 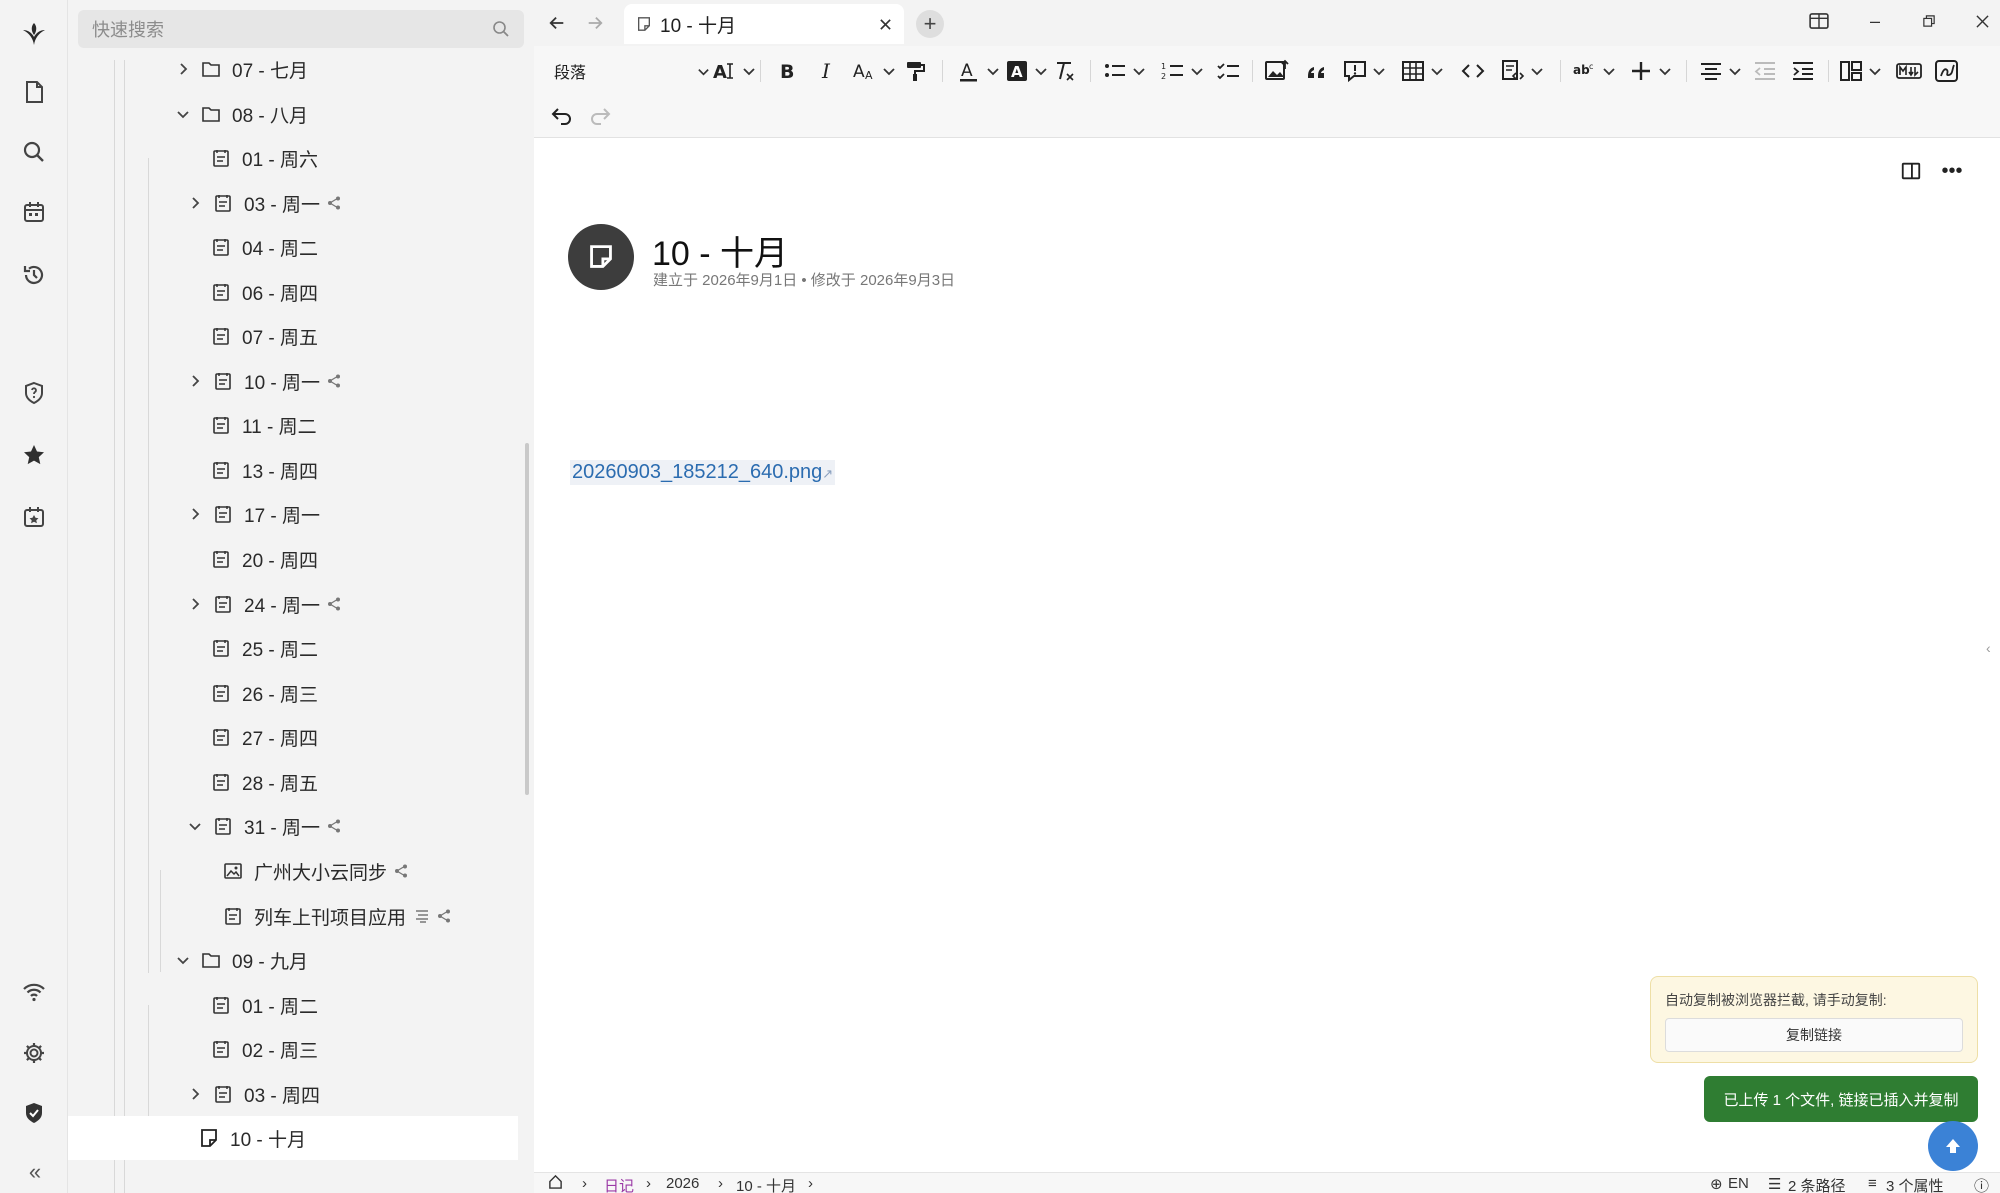 What do you see at coordinates (1993, 655) in the screenshot?
I see `chevron-left-icon: ‹` at bounding box center [1993, 655].